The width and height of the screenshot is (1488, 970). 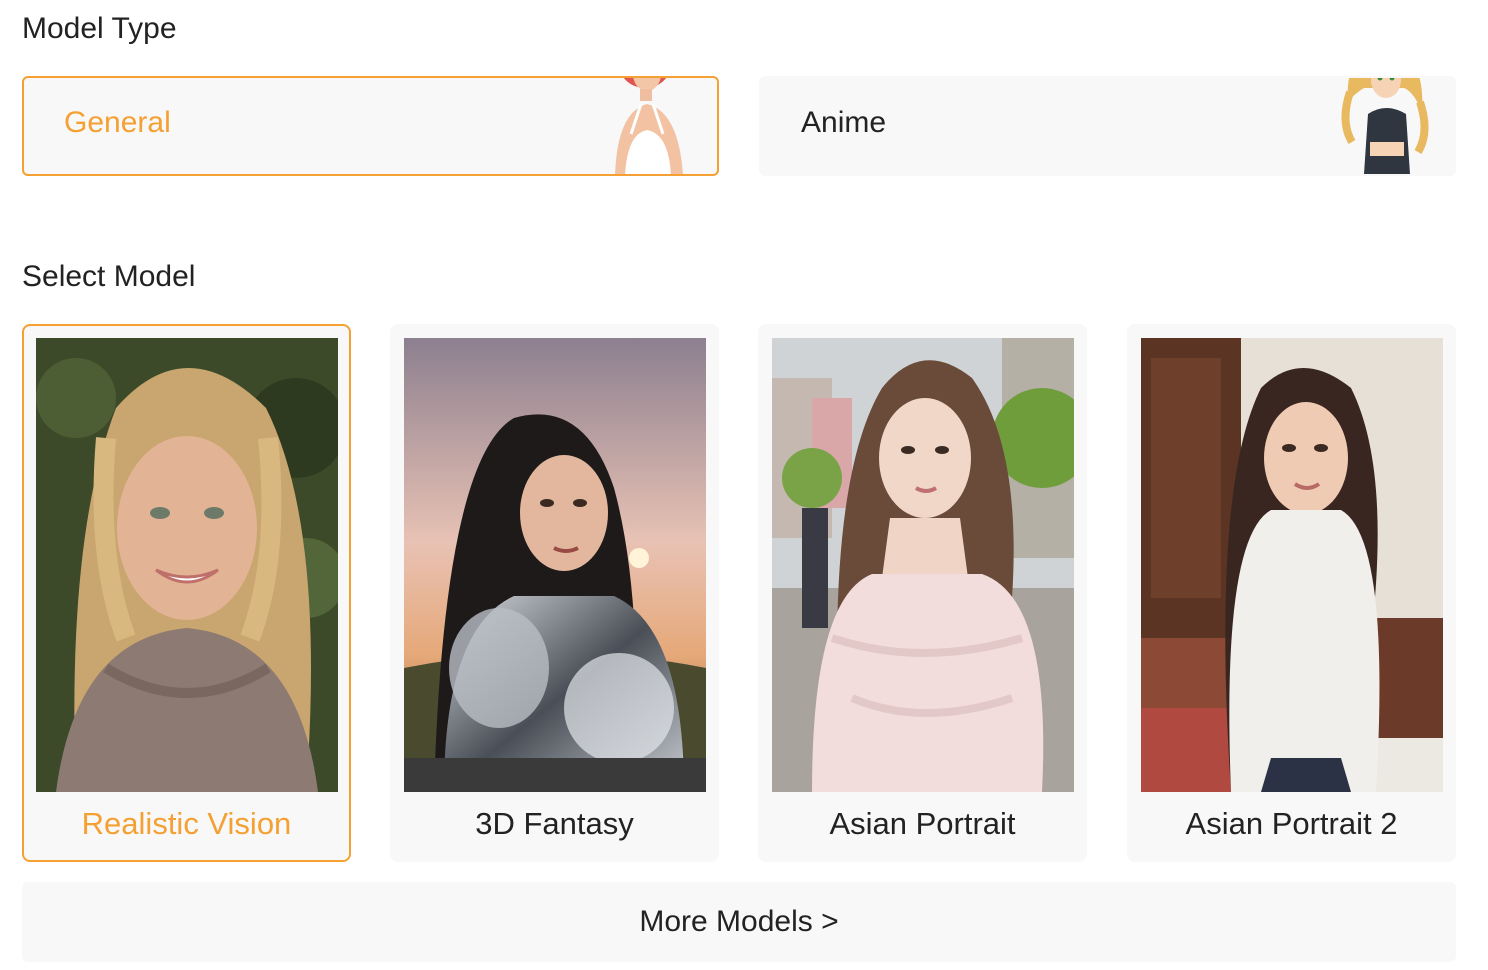 I want to click on model-type-general-label: General, so click(x=117, y=122).